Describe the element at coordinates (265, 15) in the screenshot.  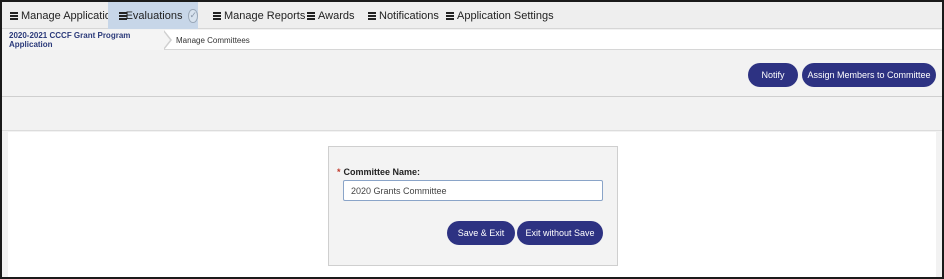
I see `nav-label: Manage Reports` at that location.